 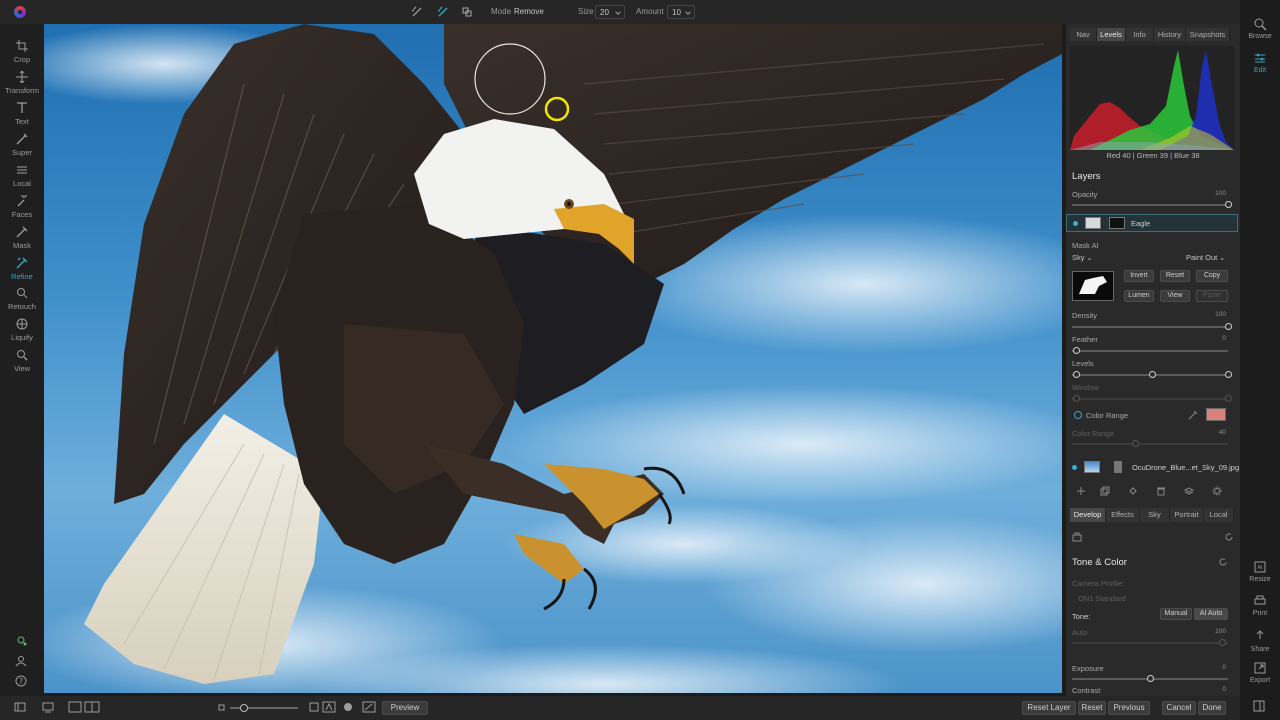 I want to click on lumen-button: Lumen, so click(x=1139, y=296).